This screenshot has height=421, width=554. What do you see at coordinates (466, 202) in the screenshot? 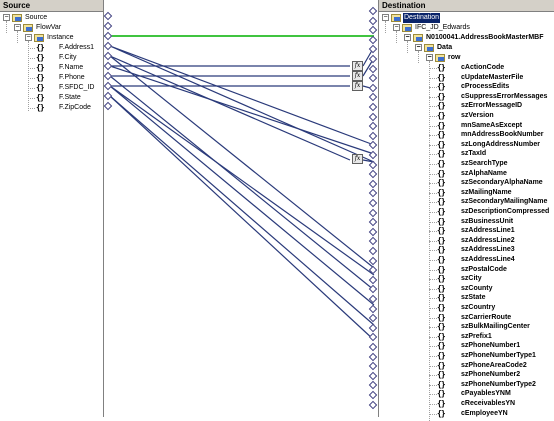
I see `destination-field: {} szSecondaryMailingName` at bounding box center [466, 202].